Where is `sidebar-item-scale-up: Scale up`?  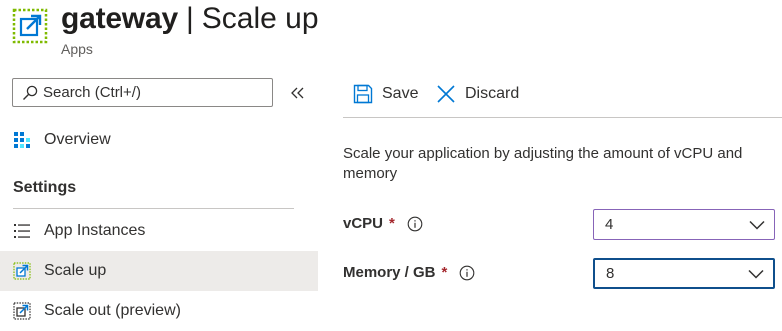
sidebar-item-scale-up: Scale up is located at coordinates (159, 271).